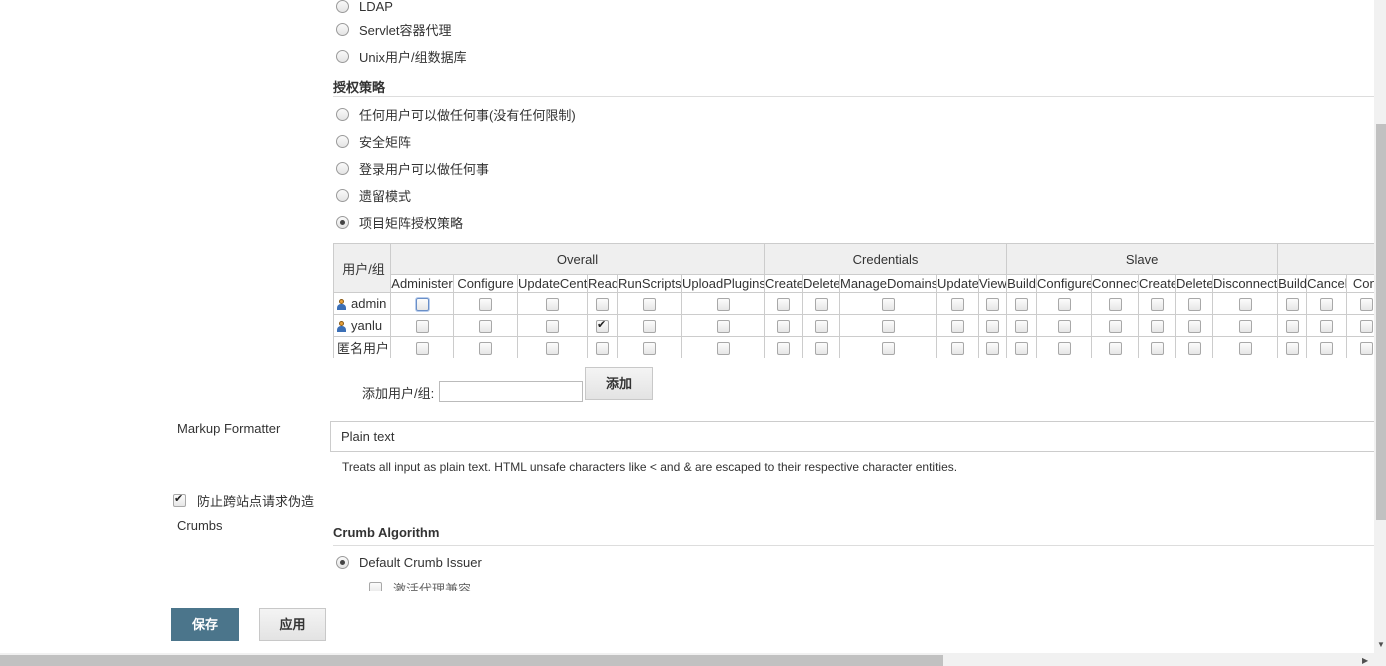 The height and width of the screenshot is (666, 1386). Describe the element at coordinates (1292, 283) in the screenshot. I see `permission-header: Build` at that location.